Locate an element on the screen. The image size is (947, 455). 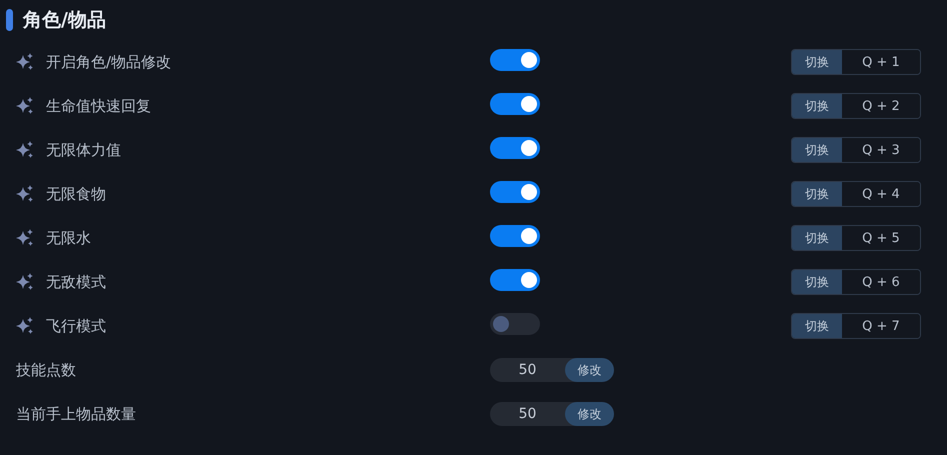
accent-bar is located at coordinates (9, 20).